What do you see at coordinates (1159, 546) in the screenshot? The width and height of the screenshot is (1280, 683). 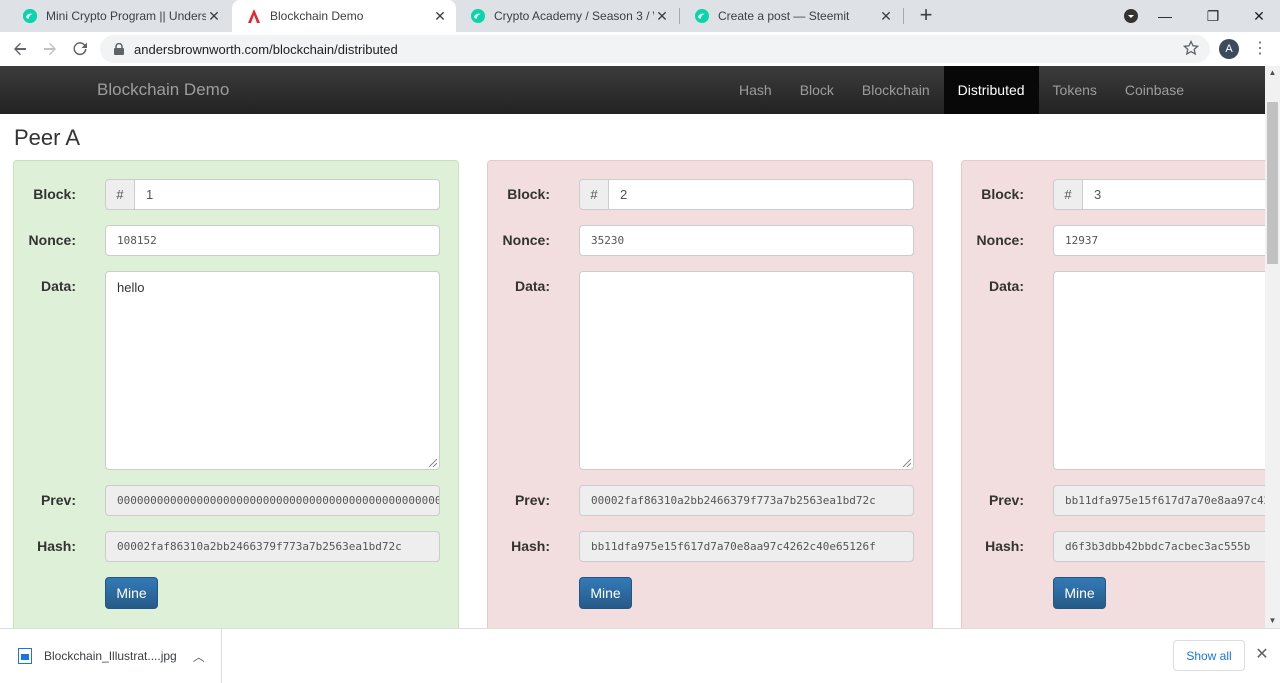 I see `hash-field: d6f3b3dbb42bbdc7acbec3ac555b` at bounding box center [1159, 546].